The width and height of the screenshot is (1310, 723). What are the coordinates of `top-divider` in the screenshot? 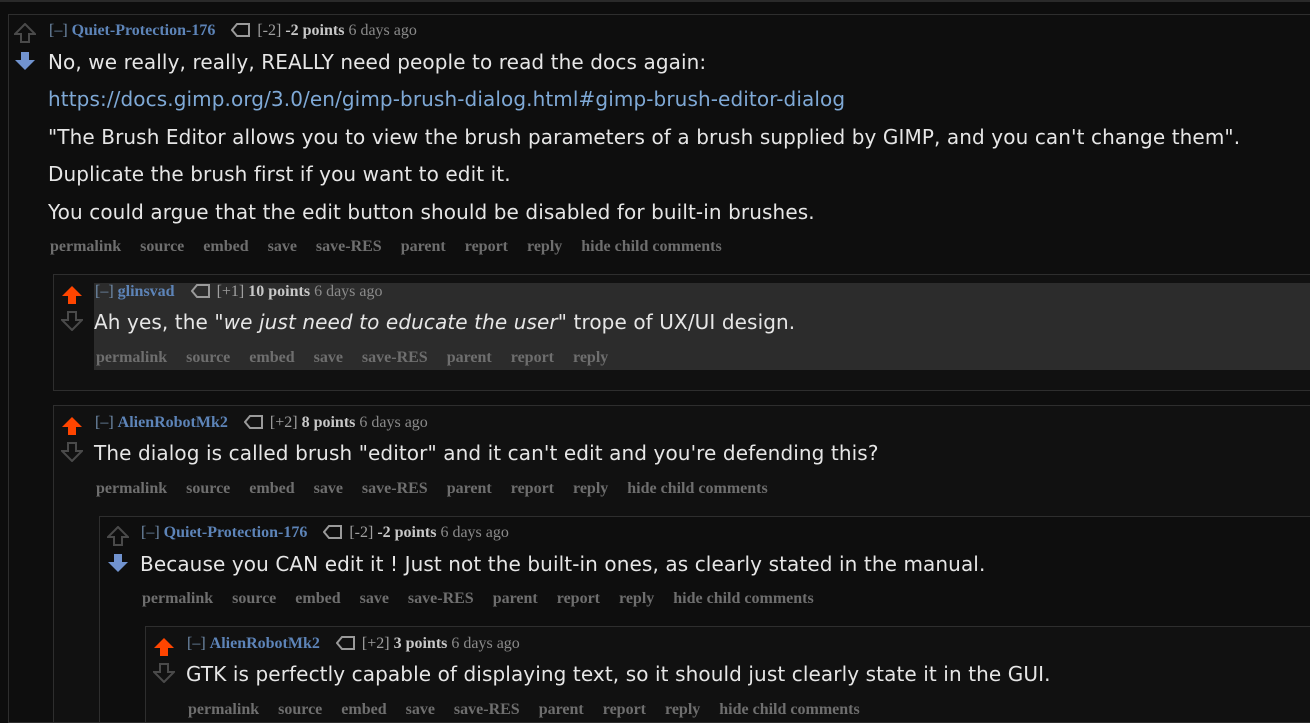 It's located at (655, 1).